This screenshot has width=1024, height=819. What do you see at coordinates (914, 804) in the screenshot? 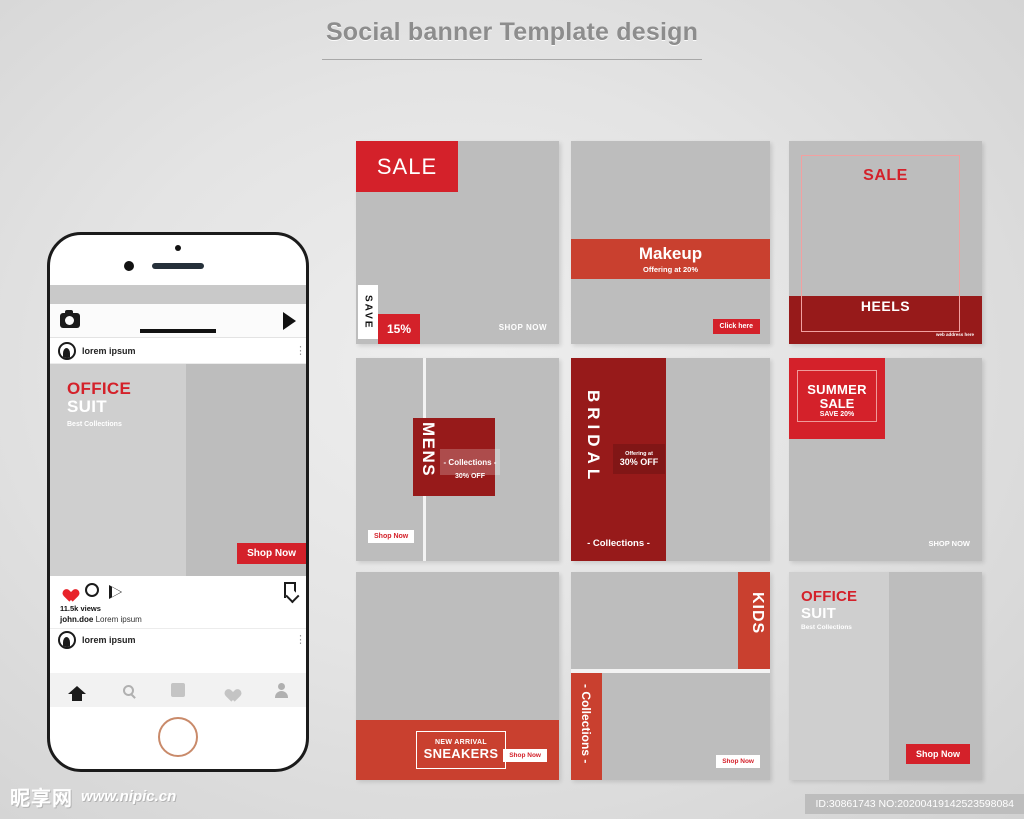
I see `image-id-label: ID:30861743 NO:20200419142523598084` at bounding box center [914, 804].